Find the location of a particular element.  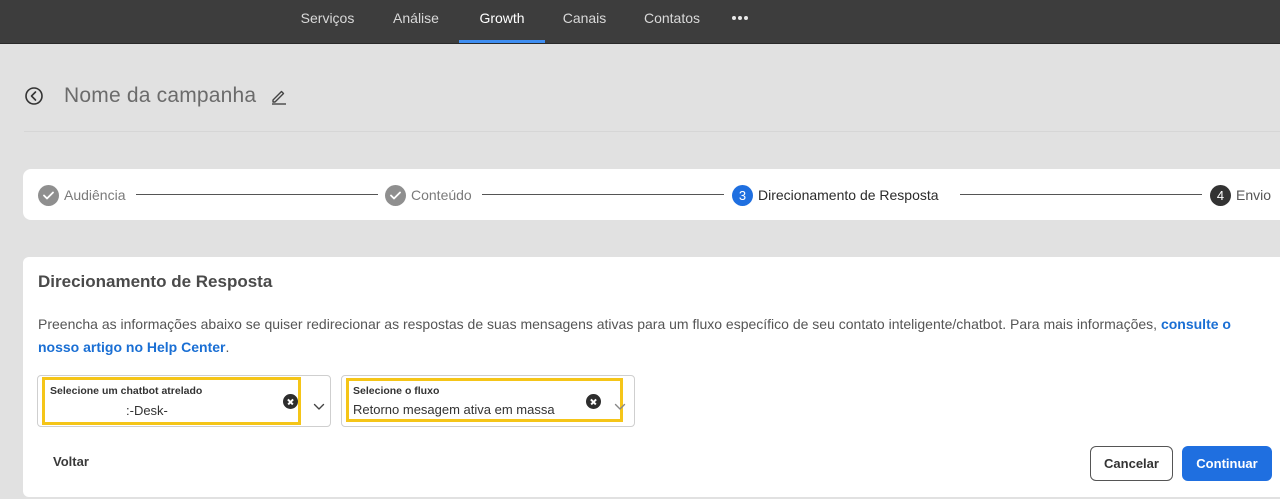

flow-select-label: Selecione o fluxo is located at coordinates (396, 391).